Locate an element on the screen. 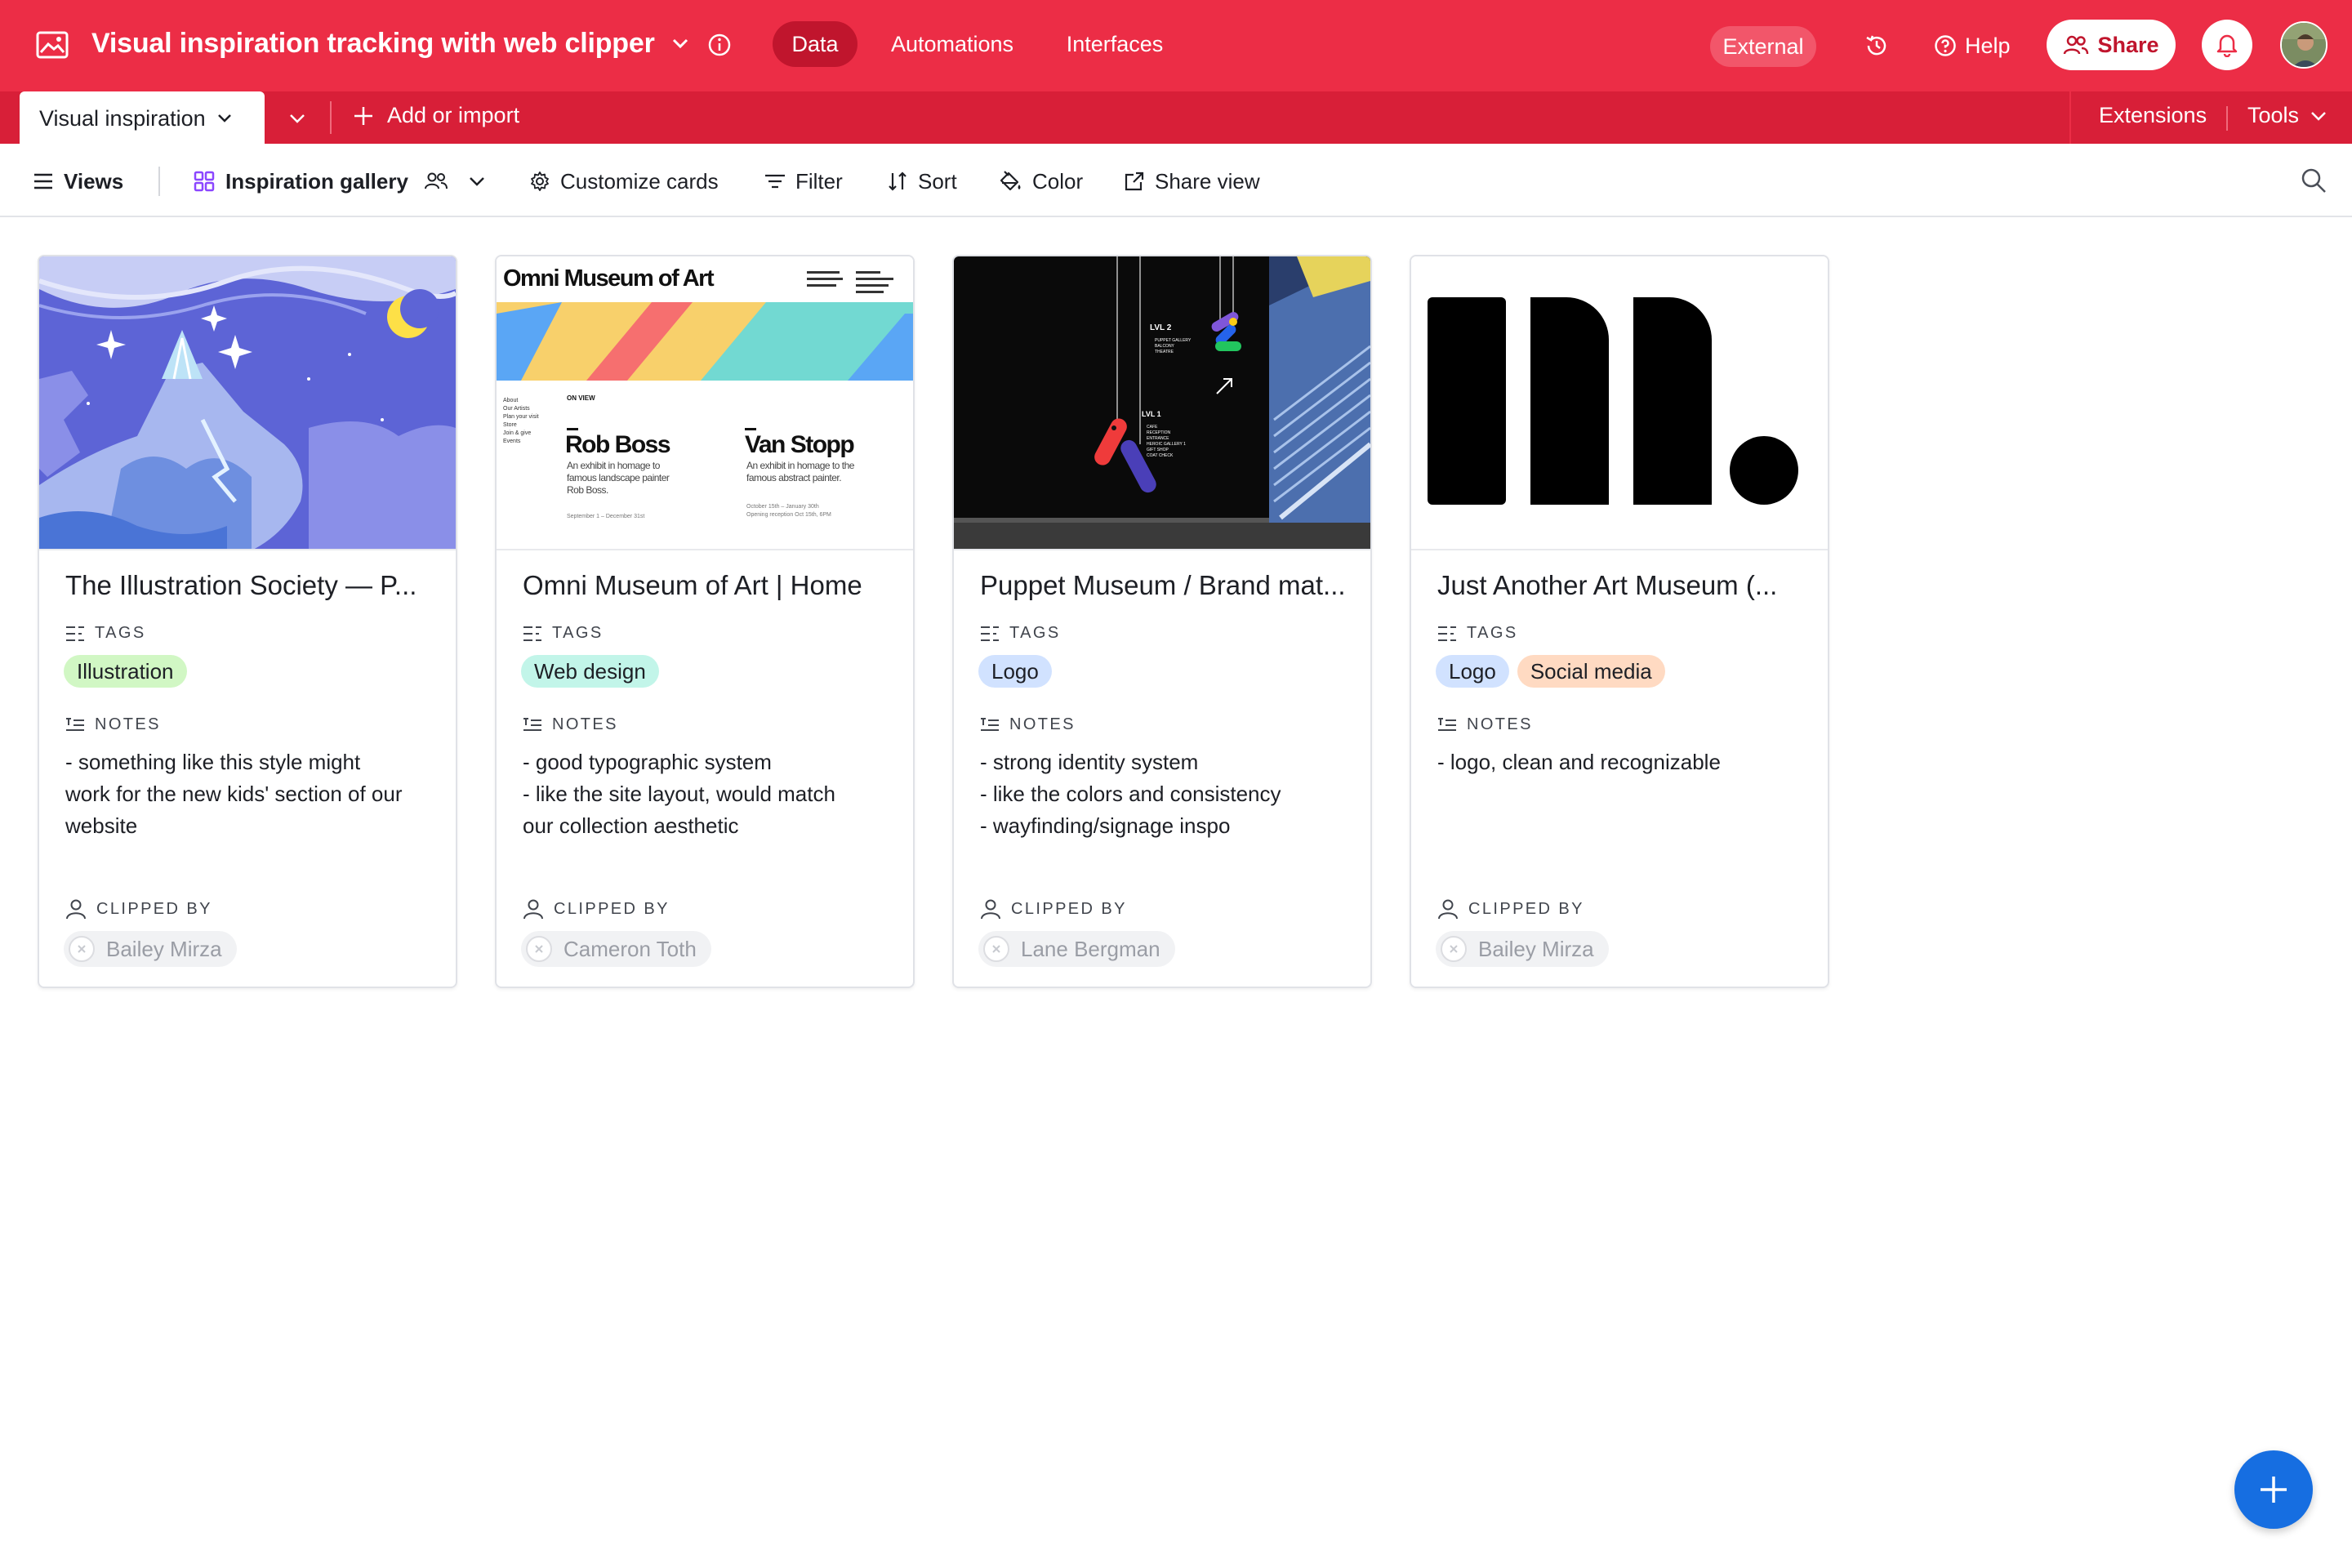  gallery-icon is located at coordinates (204, 181).